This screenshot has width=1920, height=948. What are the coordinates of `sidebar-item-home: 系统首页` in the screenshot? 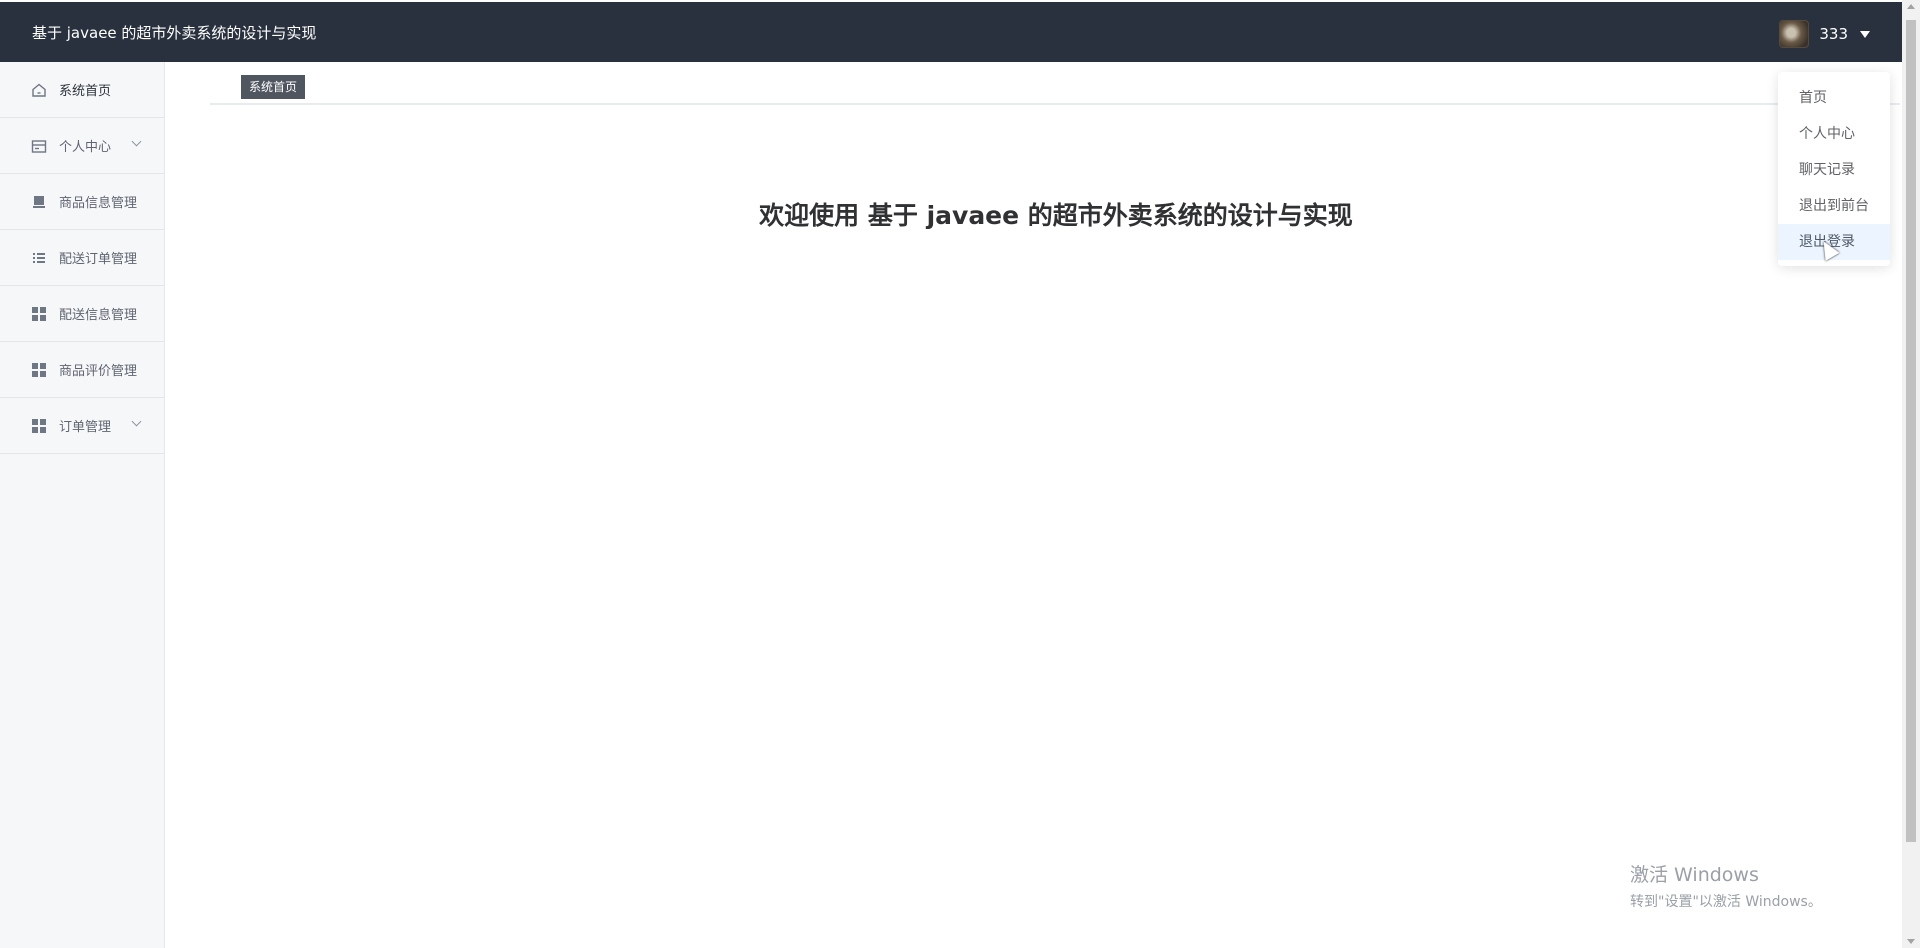 It's located at (82, 90).